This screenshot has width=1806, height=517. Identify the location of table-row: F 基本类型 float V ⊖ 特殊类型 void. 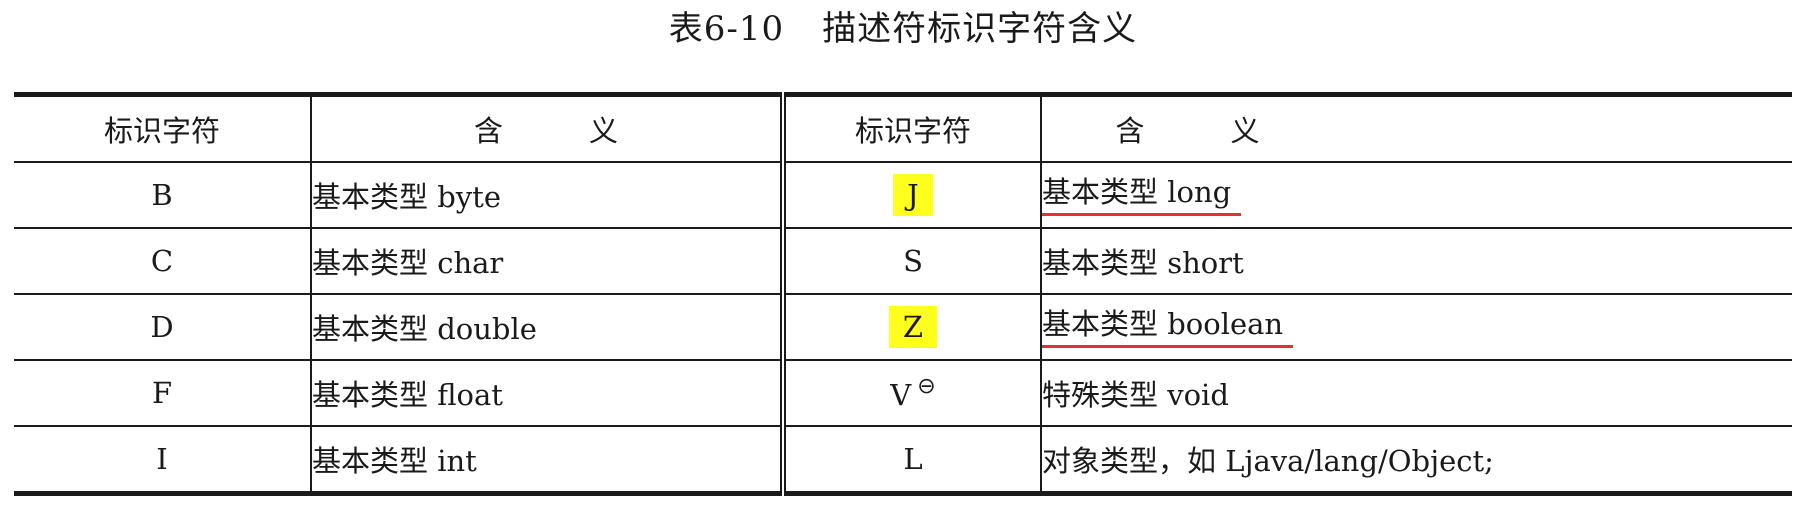
(903, 392).